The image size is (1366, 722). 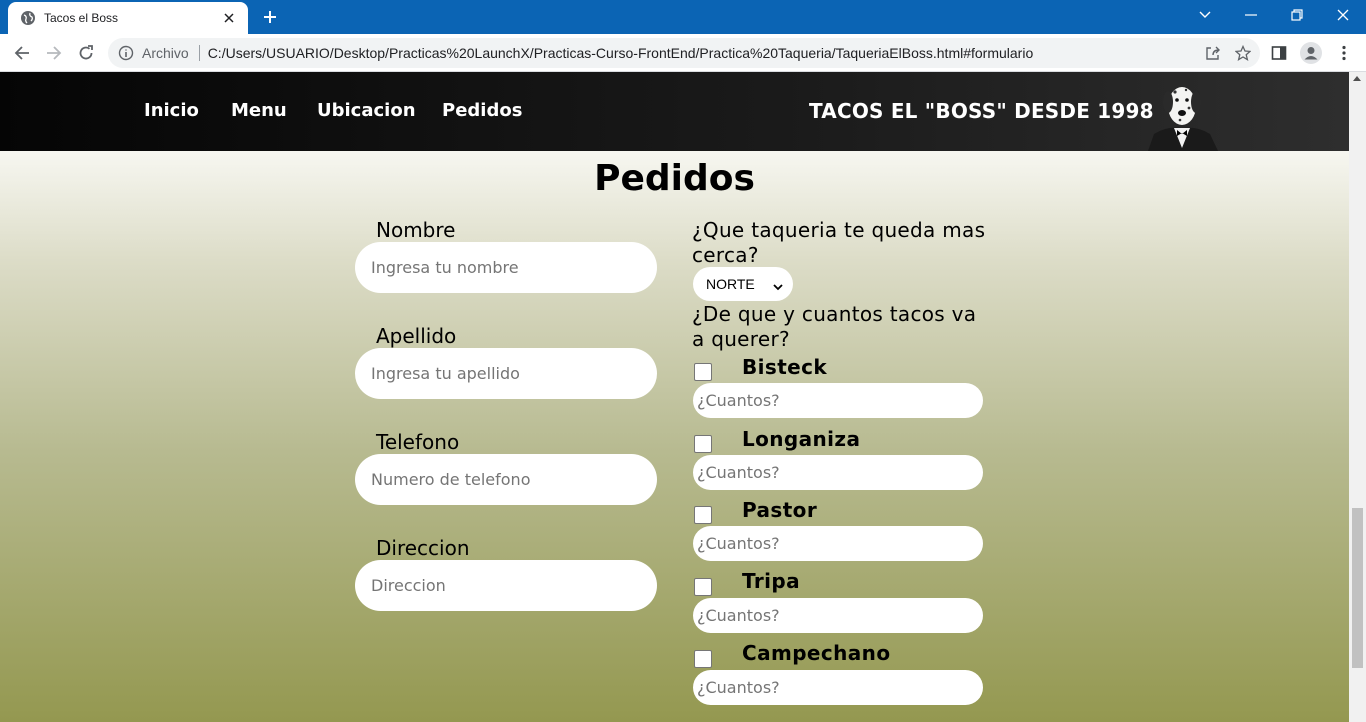 I want to click on bisteck-quantity-input, so click(x=838, y=400).